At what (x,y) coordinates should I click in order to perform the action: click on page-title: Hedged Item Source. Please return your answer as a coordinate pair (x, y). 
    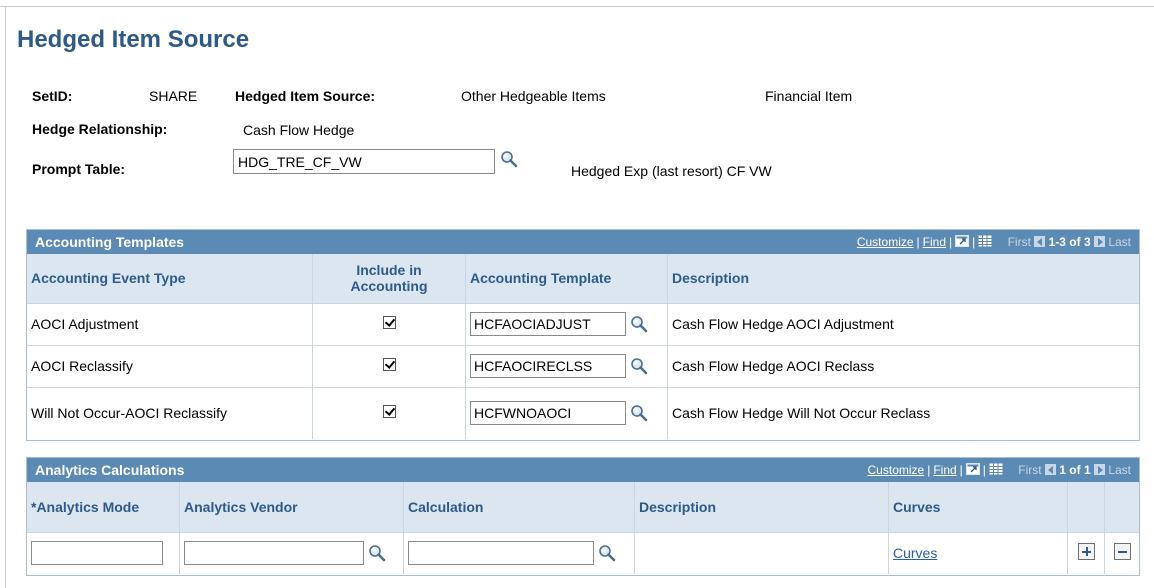
    Looking at the image, I should click on (133, 39).